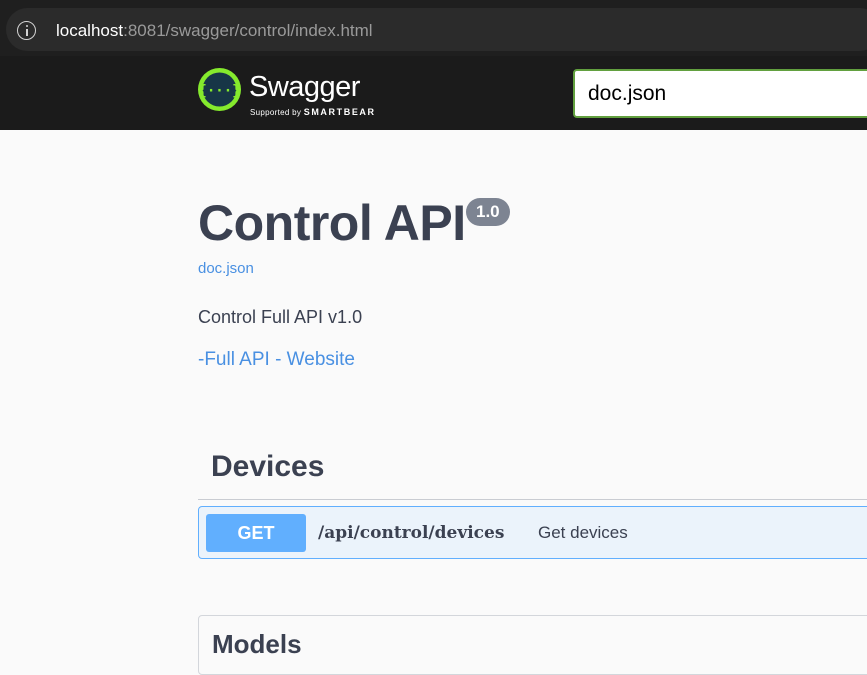  I want to click on logo-tagline: Supported by SMARTBEAR, so click(313, 112).